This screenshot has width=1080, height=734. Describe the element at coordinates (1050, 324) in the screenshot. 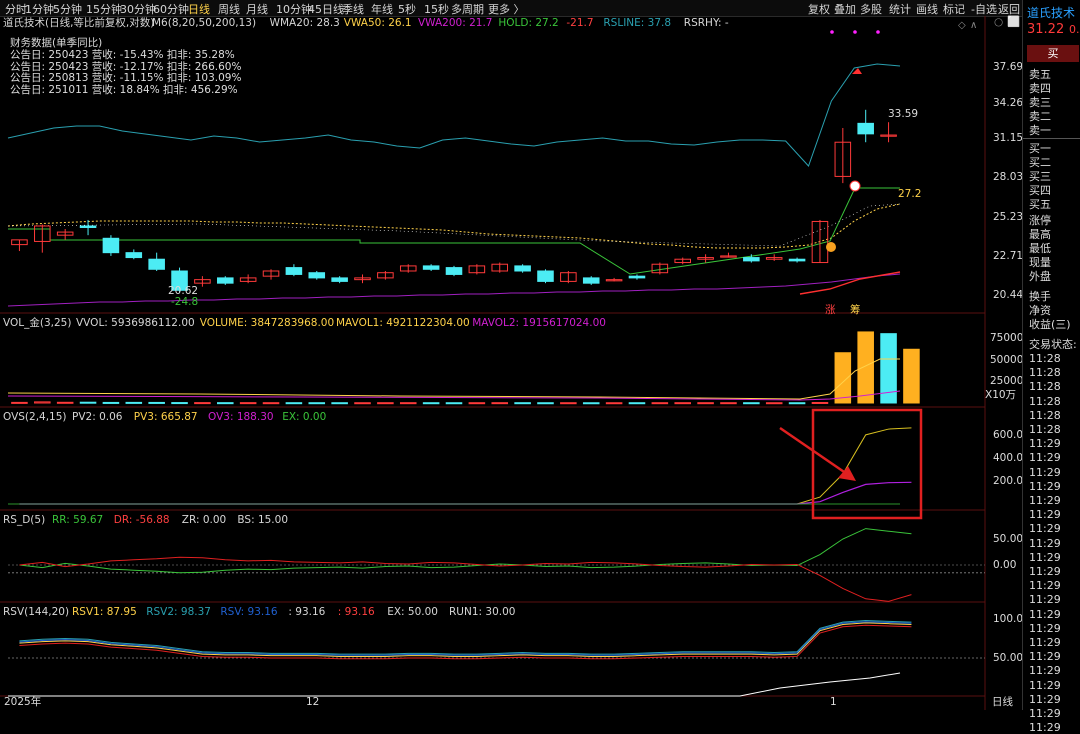

I see `side-info2-2: 收益(三)` at that location.